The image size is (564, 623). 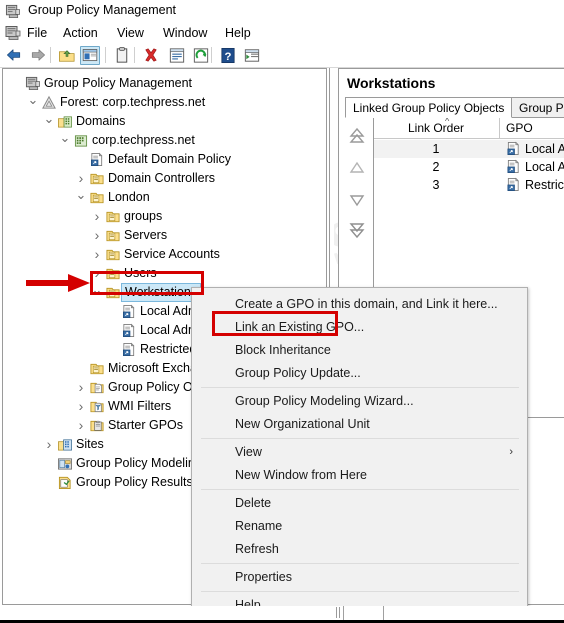 What do you see at coordinates (391, 83) in the screenshot?
I see `results-pane-title: Workstations` at bounding box center [391, 83].